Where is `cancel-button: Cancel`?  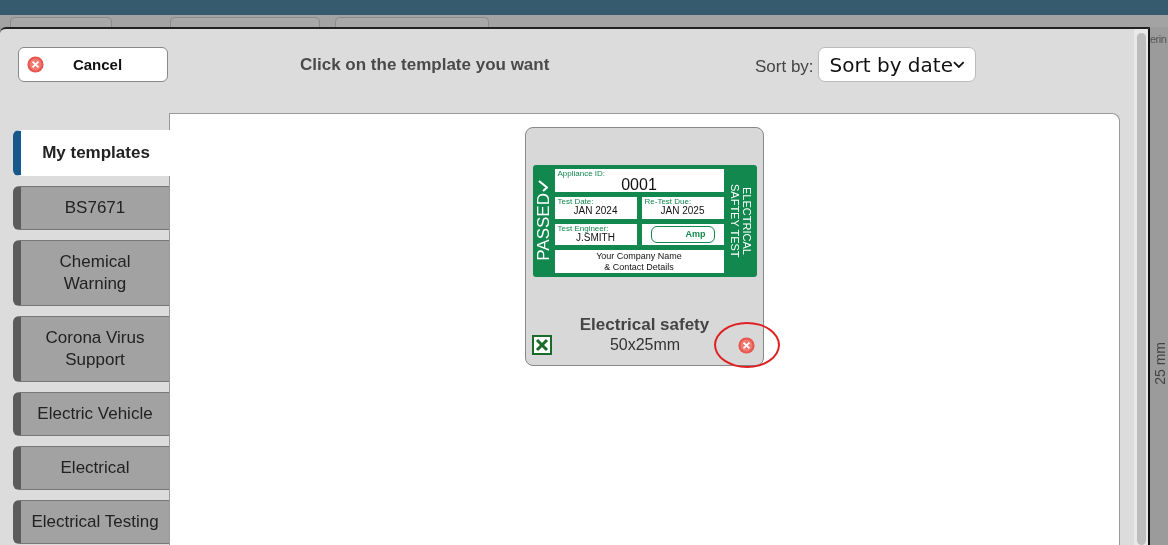 cancel-button: Cancel is located at coordinates (93, 64).